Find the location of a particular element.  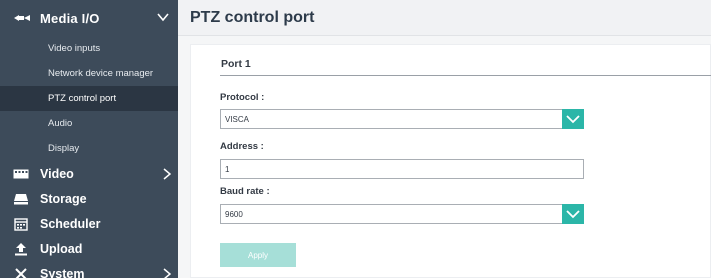

sidebar-item-label: Display is located at coordinates (64, 148).